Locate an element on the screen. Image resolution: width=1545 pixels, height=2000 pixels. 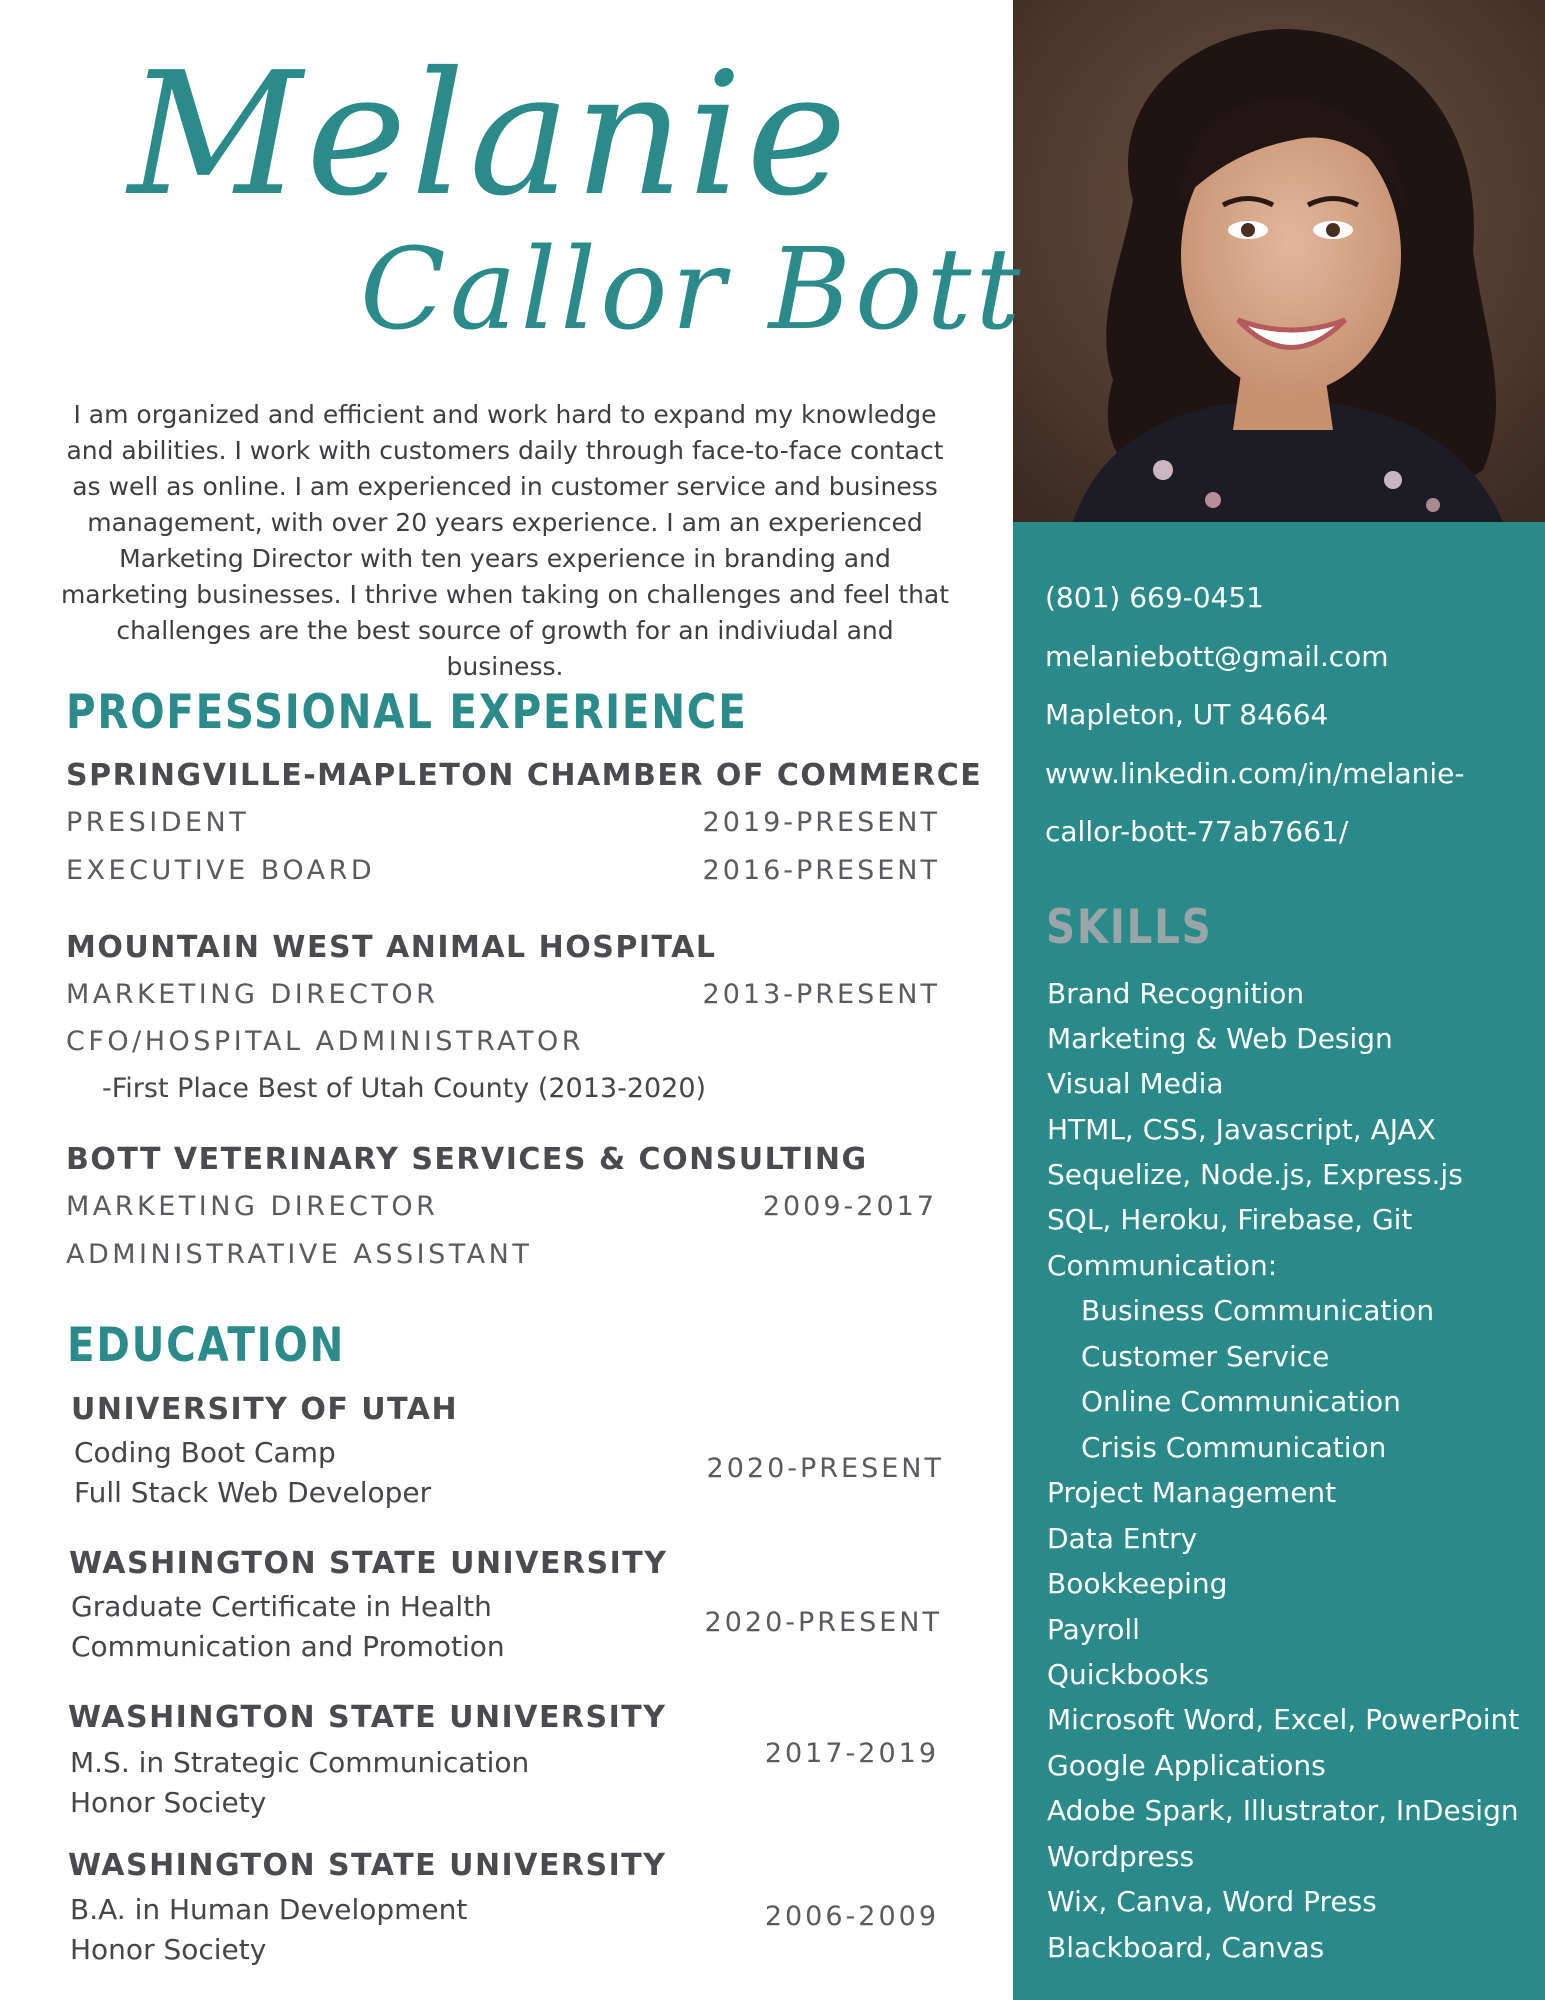
school-detail: Full Stack Web Developer is located at coordinates (253, 1492).